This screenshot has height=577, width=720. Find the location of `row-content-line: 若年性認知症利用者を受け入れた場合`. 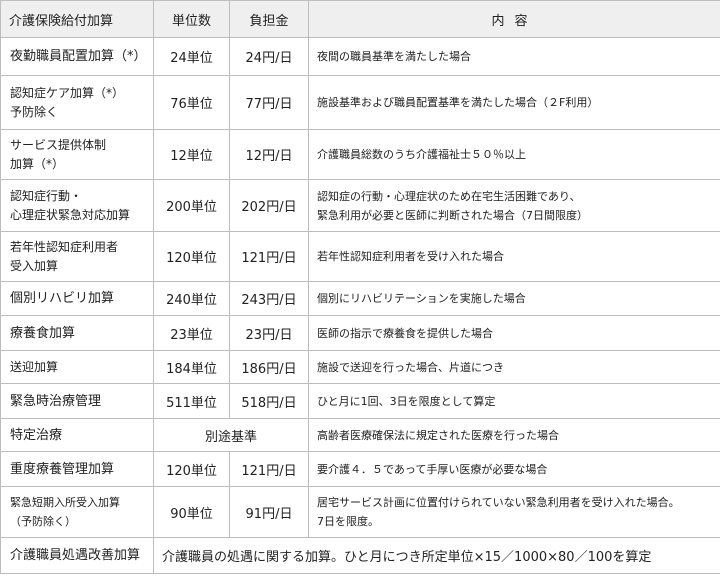

row-content-line: 若年性認知症利用者を受け入れた場合 is located at coordinates (410, 256).